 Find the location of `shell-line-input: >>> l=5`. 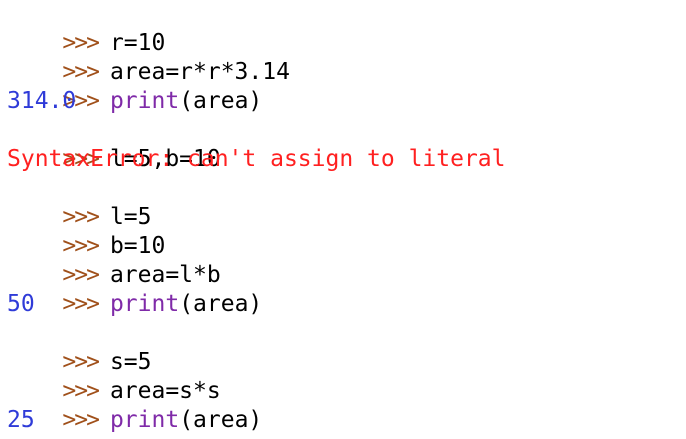

shell-line-input: >>> l=5 is located at coordinates (343, 202).